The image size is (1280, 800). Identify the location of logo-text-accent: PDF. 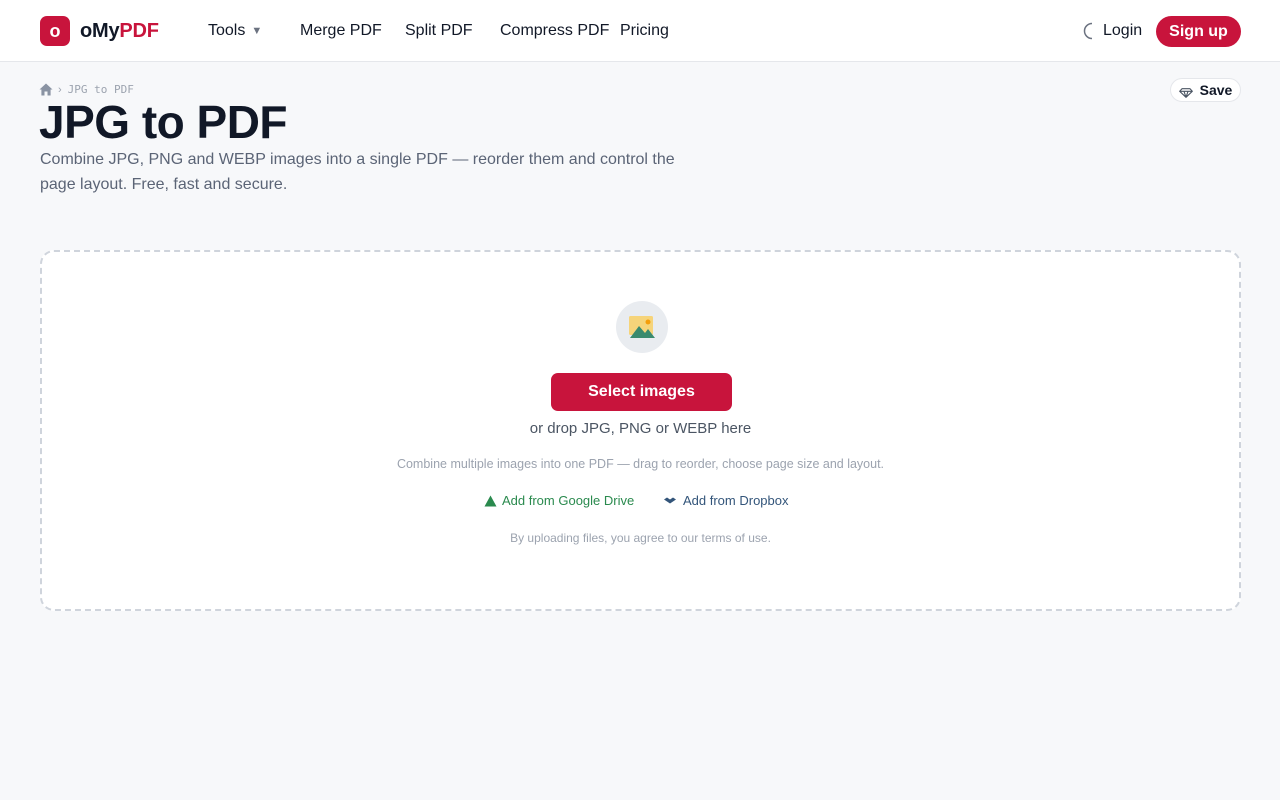
(139, 30).